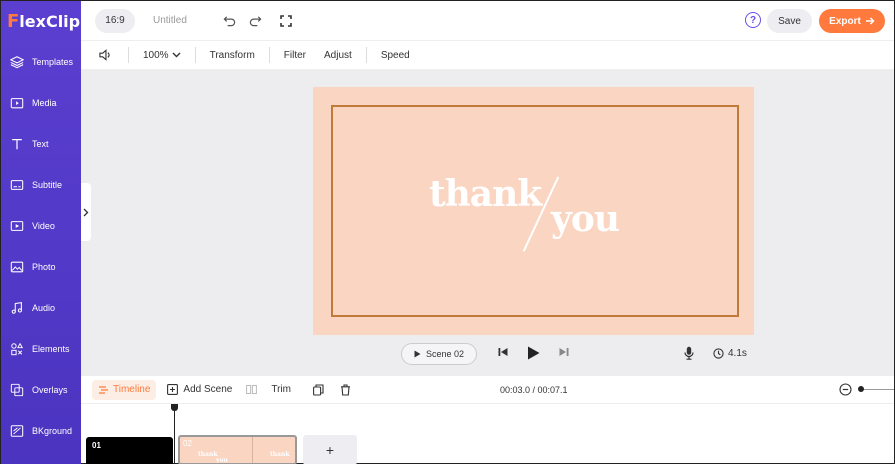 Image resolution: width=895 pixels, height=464 pixels. I want to click on sidebar-item-media: Media, so click(41, 102).